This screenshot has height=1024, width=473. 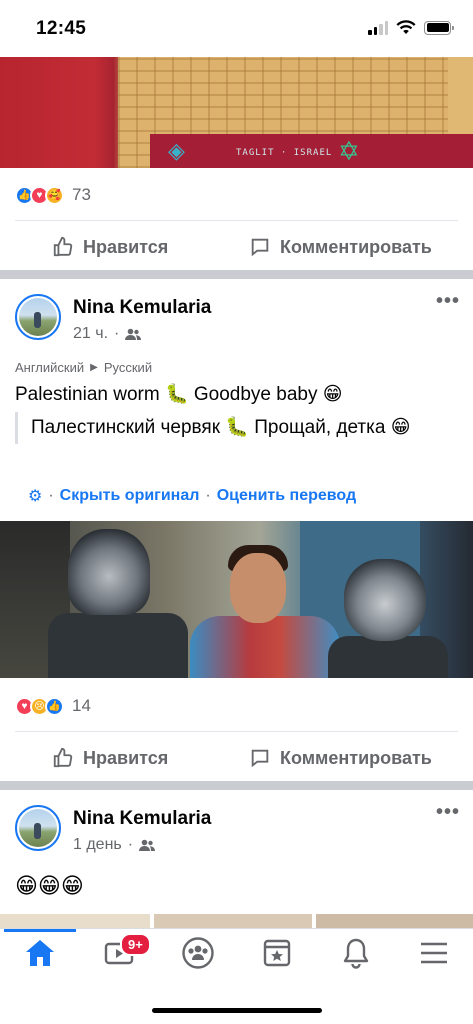 What do you see at coordinates (81, 194) in the screenshot?
I see `reaction-count: 73` at bounding box center [81, 194].